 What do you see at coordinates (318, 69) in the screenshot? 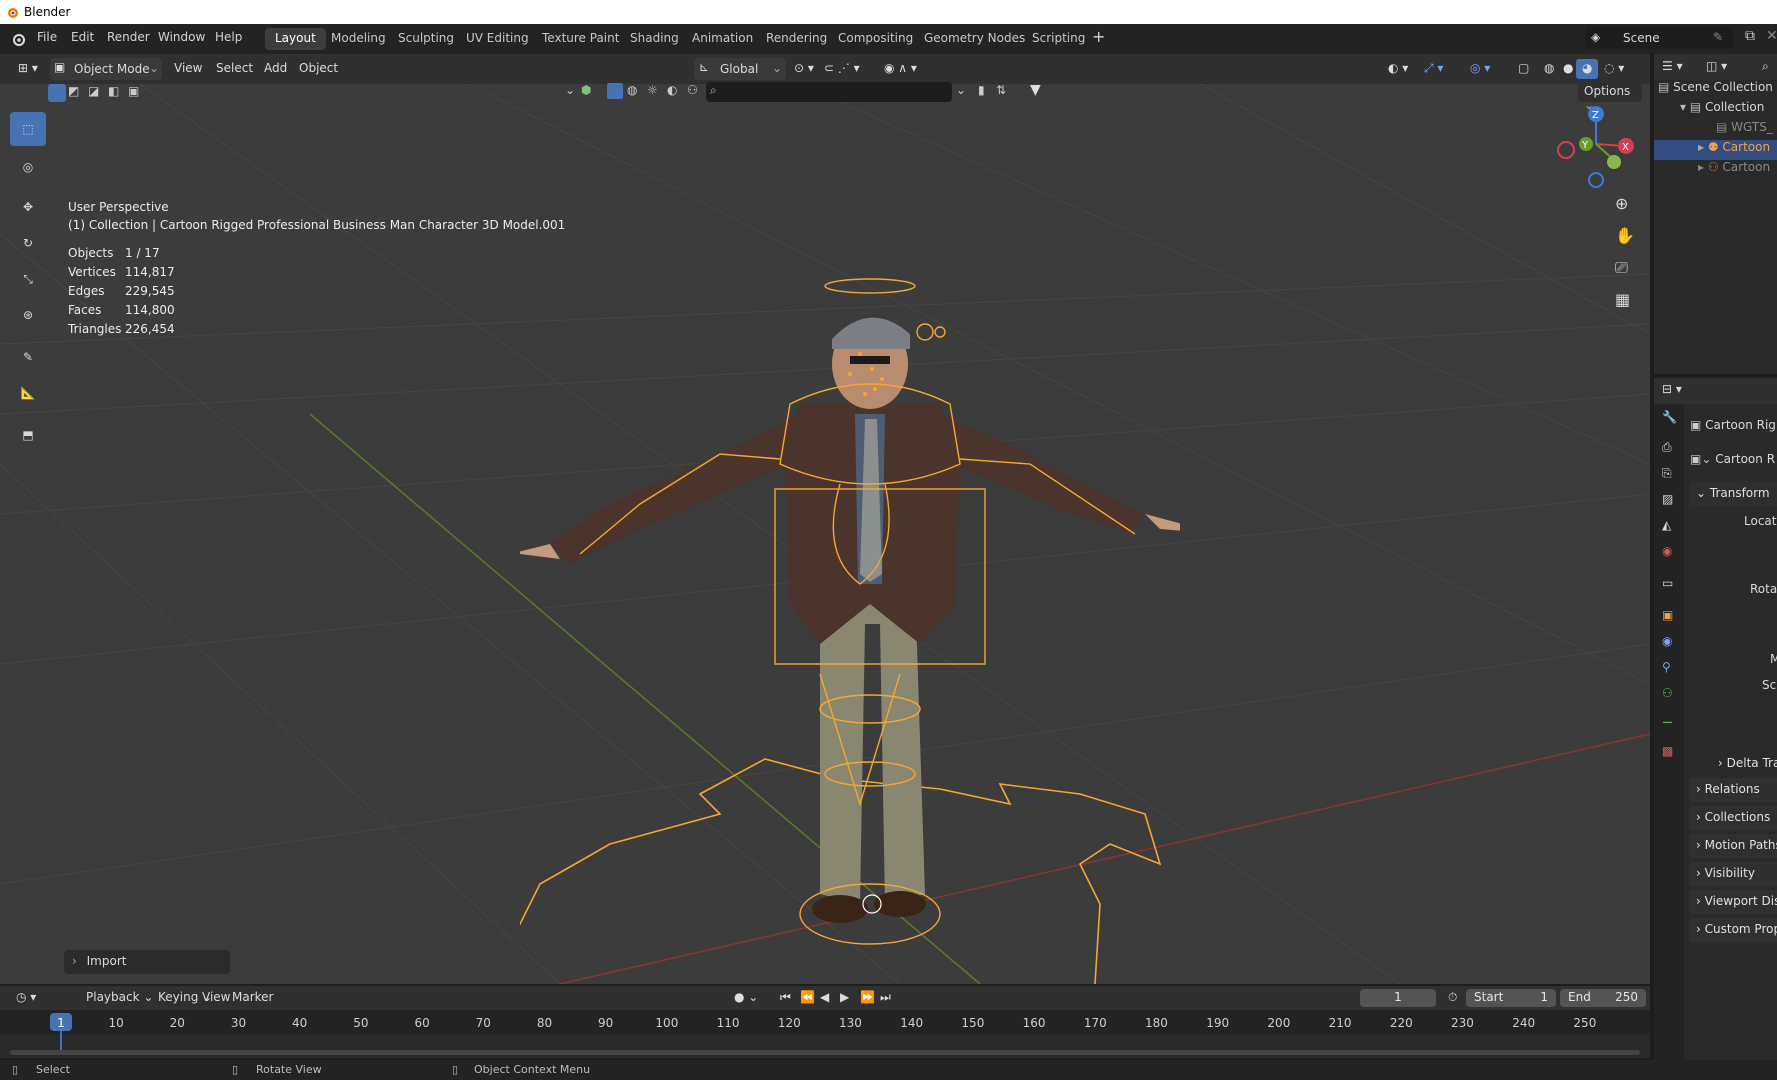
I see `menu-object: Object` at bounding box center [318, 69].